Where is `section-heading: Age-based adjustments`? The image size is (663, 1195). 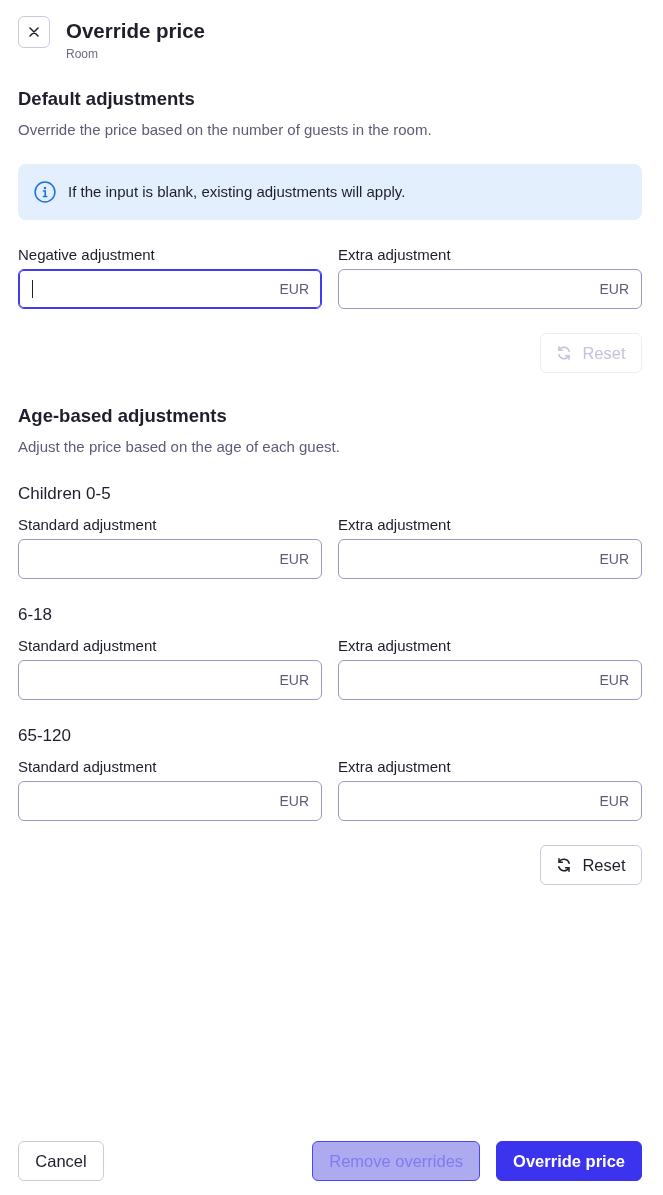 section-heading: Age-based adjustments is located at coordinates (123, 416).